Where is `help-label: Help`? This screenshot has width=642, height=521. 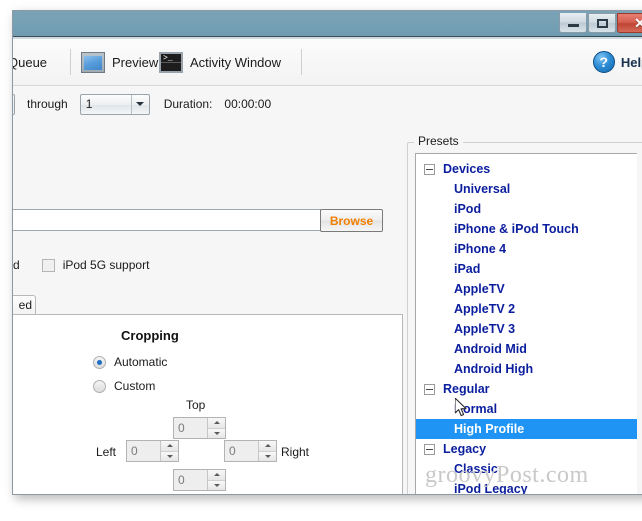 help-label: Help is located at coordinates (631, 62).